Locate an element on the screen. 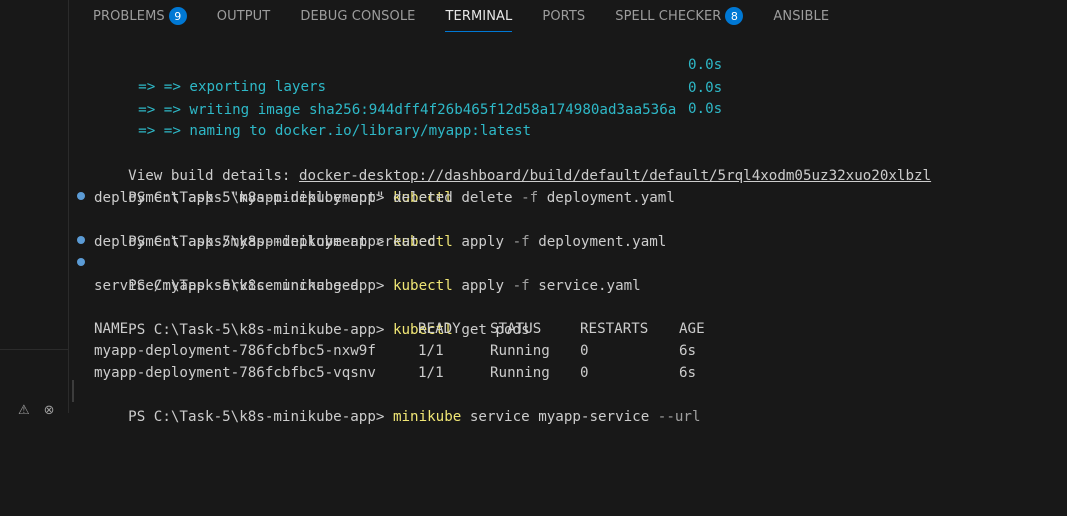 This screenshot has width=1067, height=516. tab-label: TERMINAL is located at coordinates (479, 16).